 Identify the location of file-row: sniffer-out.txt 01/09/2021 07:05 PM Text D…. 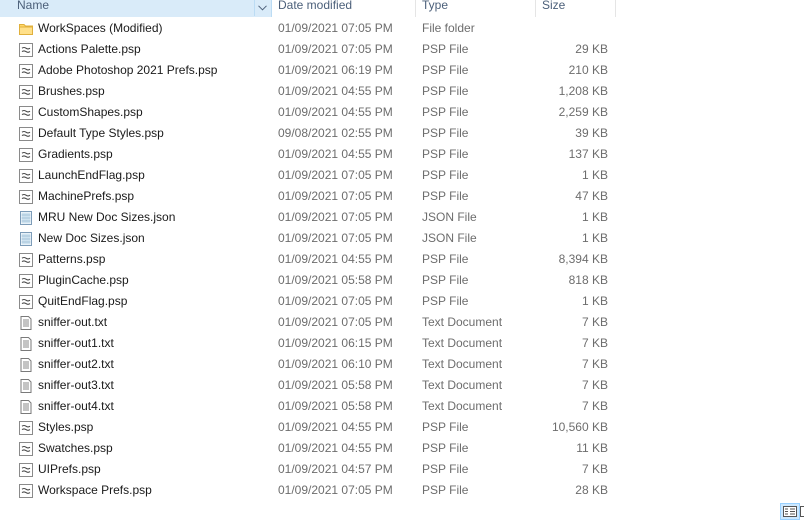
(310, 322).